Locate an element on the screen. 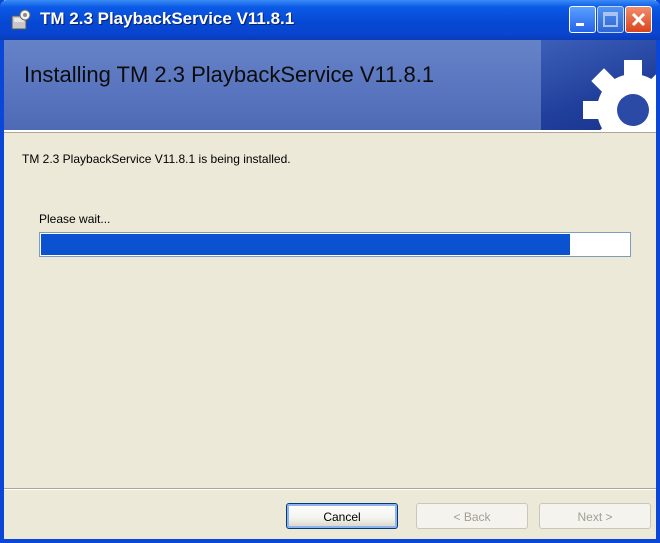 The image size is (660, 543). close-button is located at coordinates (638, 19).